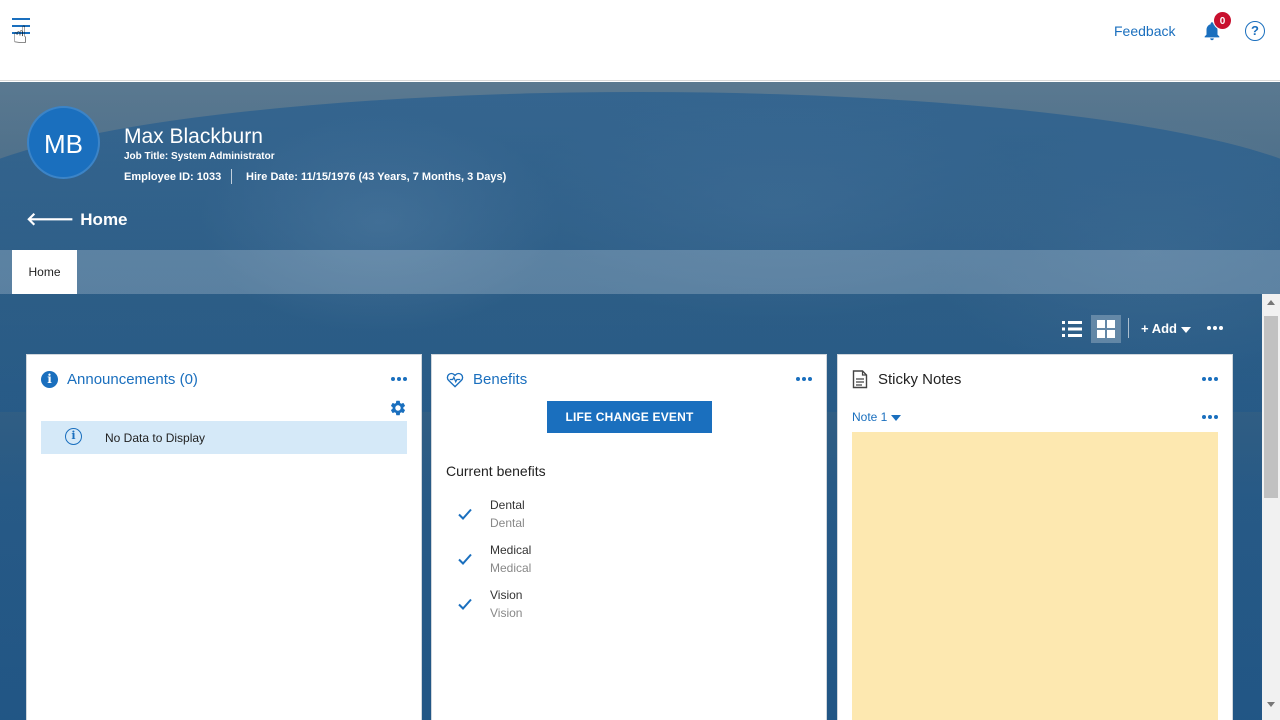 This screenshot has height=720, width=1280. What do you see at coordinates (511, 568) in the screenshot?
I see `benefit-plan: Medical` at bounding box center [511, 568].